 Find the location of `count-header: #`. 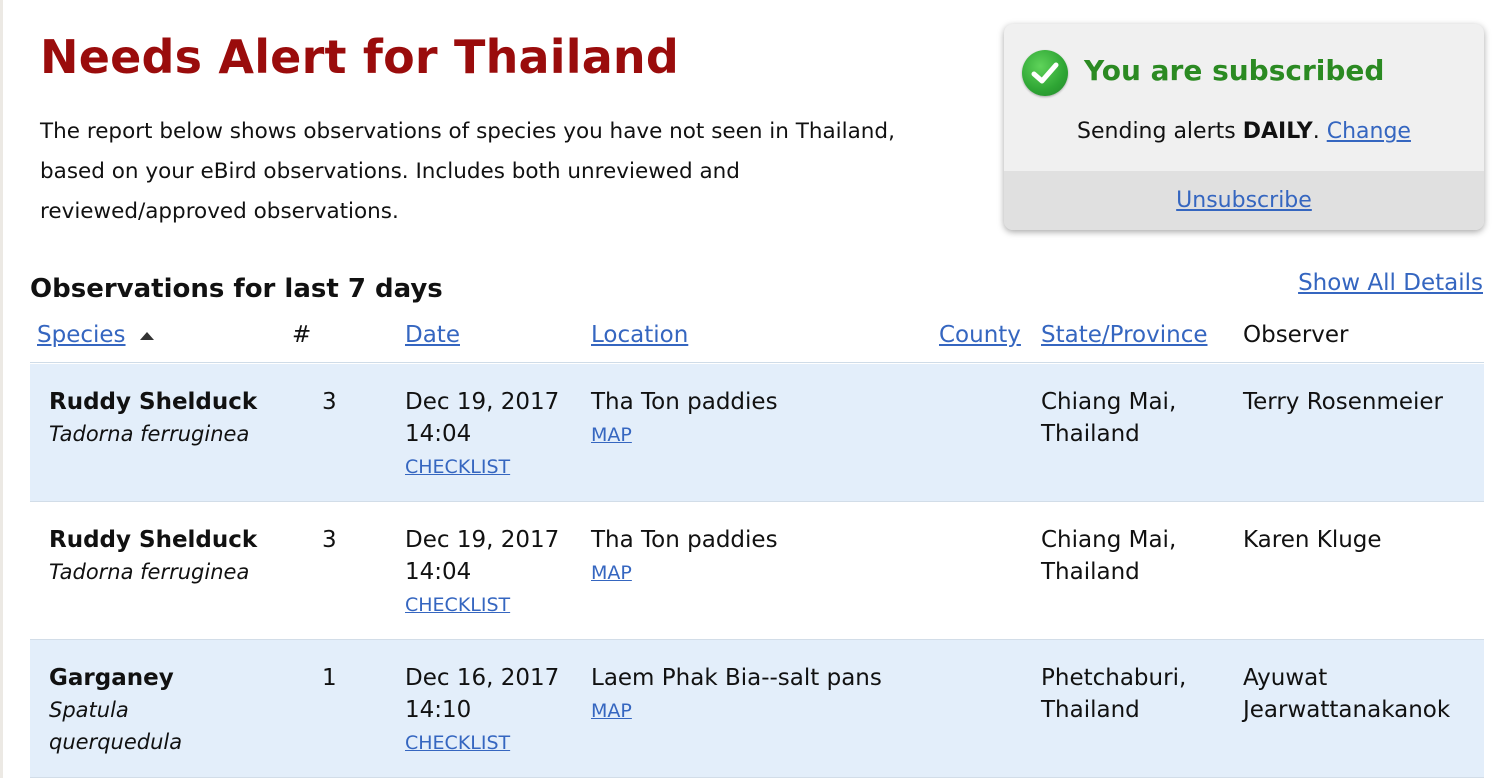

count-header: # is located at coordinates (302, 335).